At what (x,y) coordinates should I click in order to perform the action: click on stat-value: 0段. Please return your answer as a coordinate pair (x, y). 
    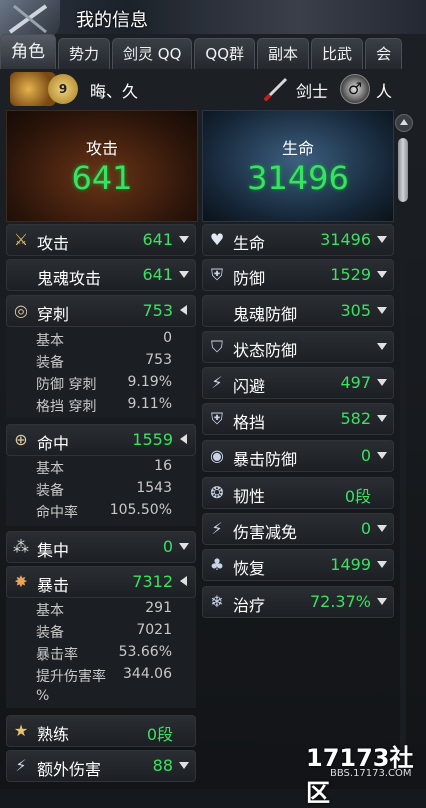
    Looking at the image, I should click on (159, 734).